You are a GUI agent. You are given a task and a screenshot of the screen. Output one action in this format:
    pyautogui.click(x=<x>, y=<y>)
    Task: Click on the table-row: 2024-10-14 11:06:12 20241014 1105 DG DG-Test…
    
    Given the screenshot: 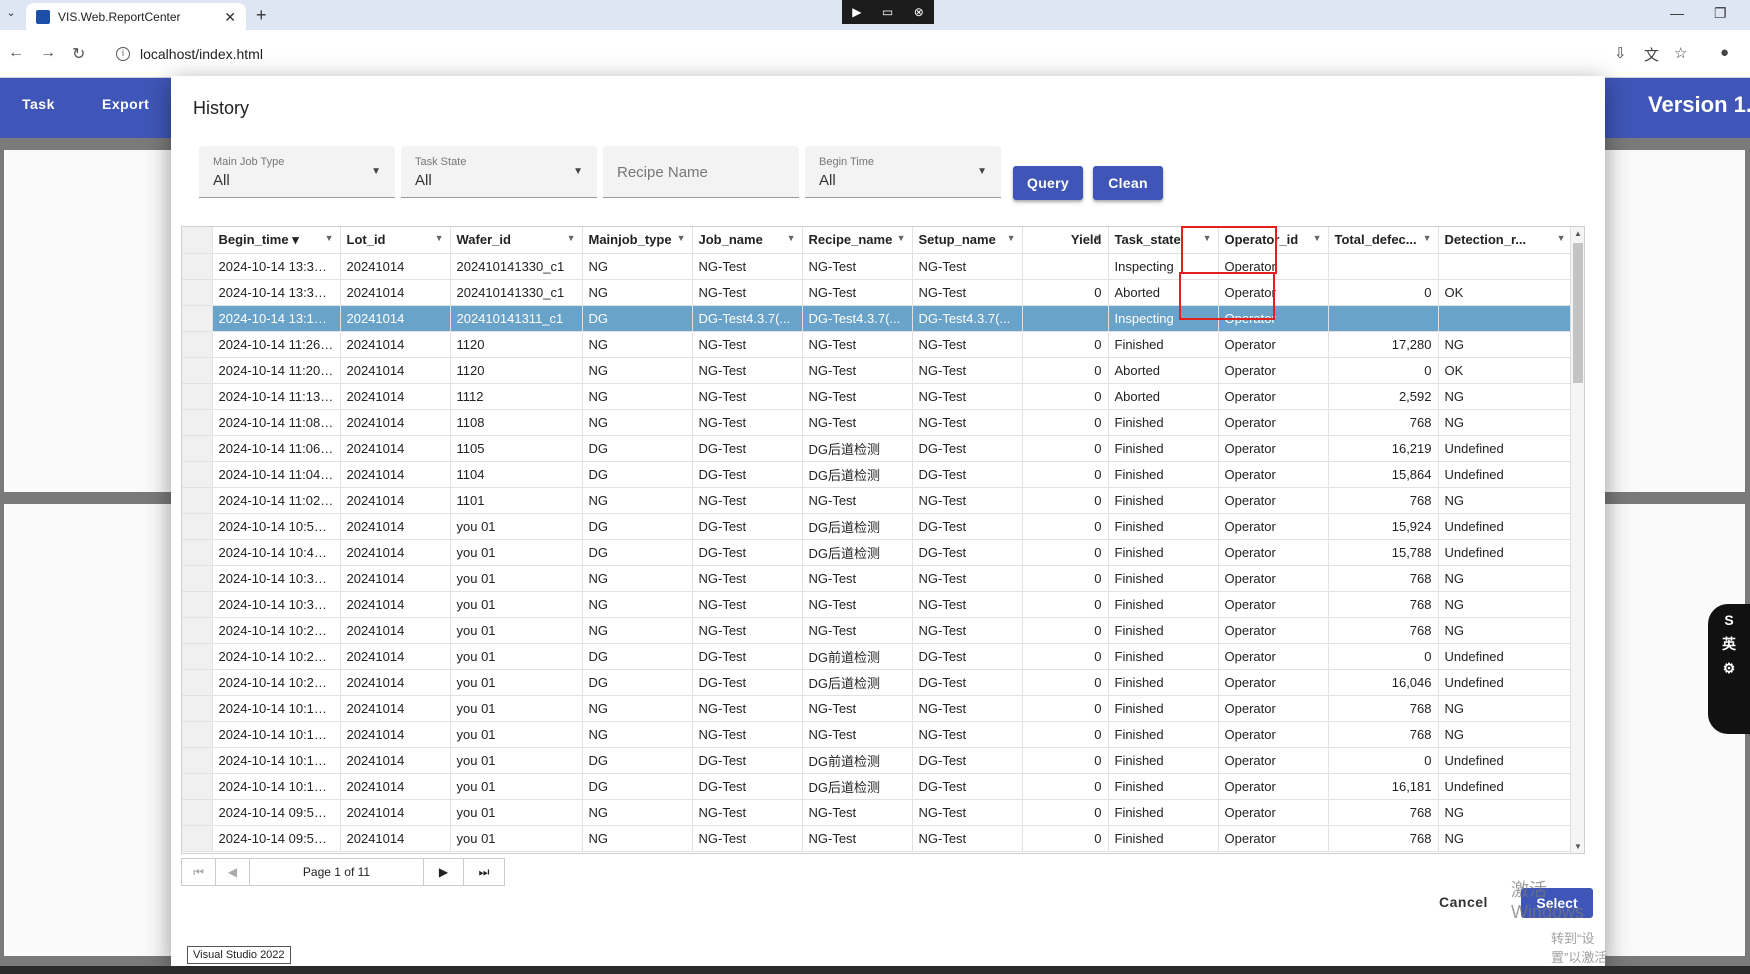 What is the action you would take?
    pyautogui.click(x=877, y=448)
    